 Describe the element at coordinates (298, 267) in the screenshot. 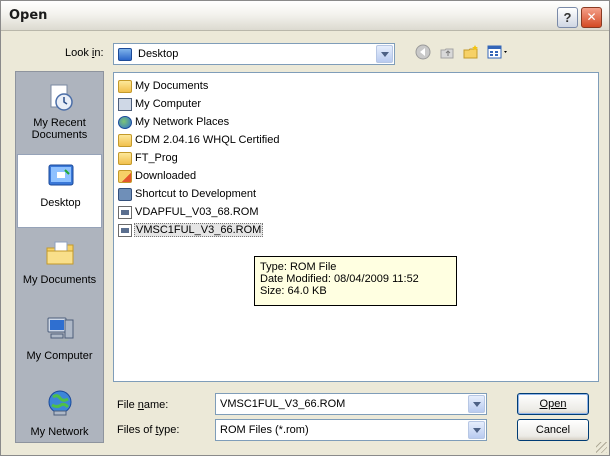

I see `tooltip-type: Type: ROM File` at that location.